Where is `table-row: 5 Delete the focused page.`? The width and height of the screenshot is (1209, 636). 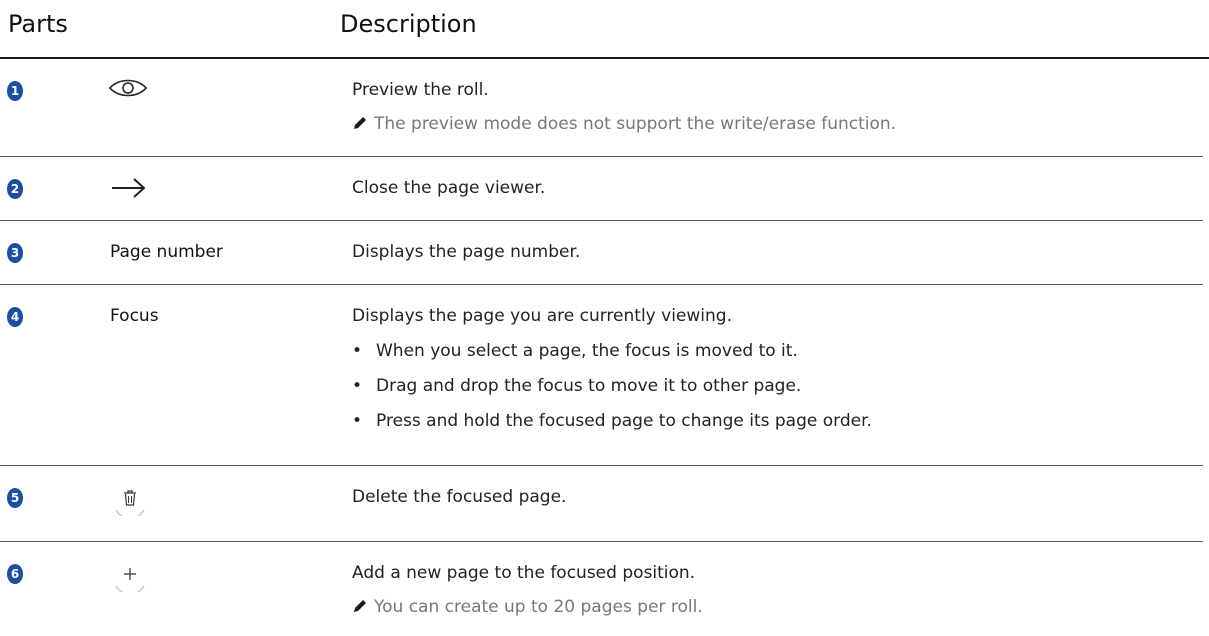 table-row: 5 Delete the focused page. is located at coordinates (601, 504).